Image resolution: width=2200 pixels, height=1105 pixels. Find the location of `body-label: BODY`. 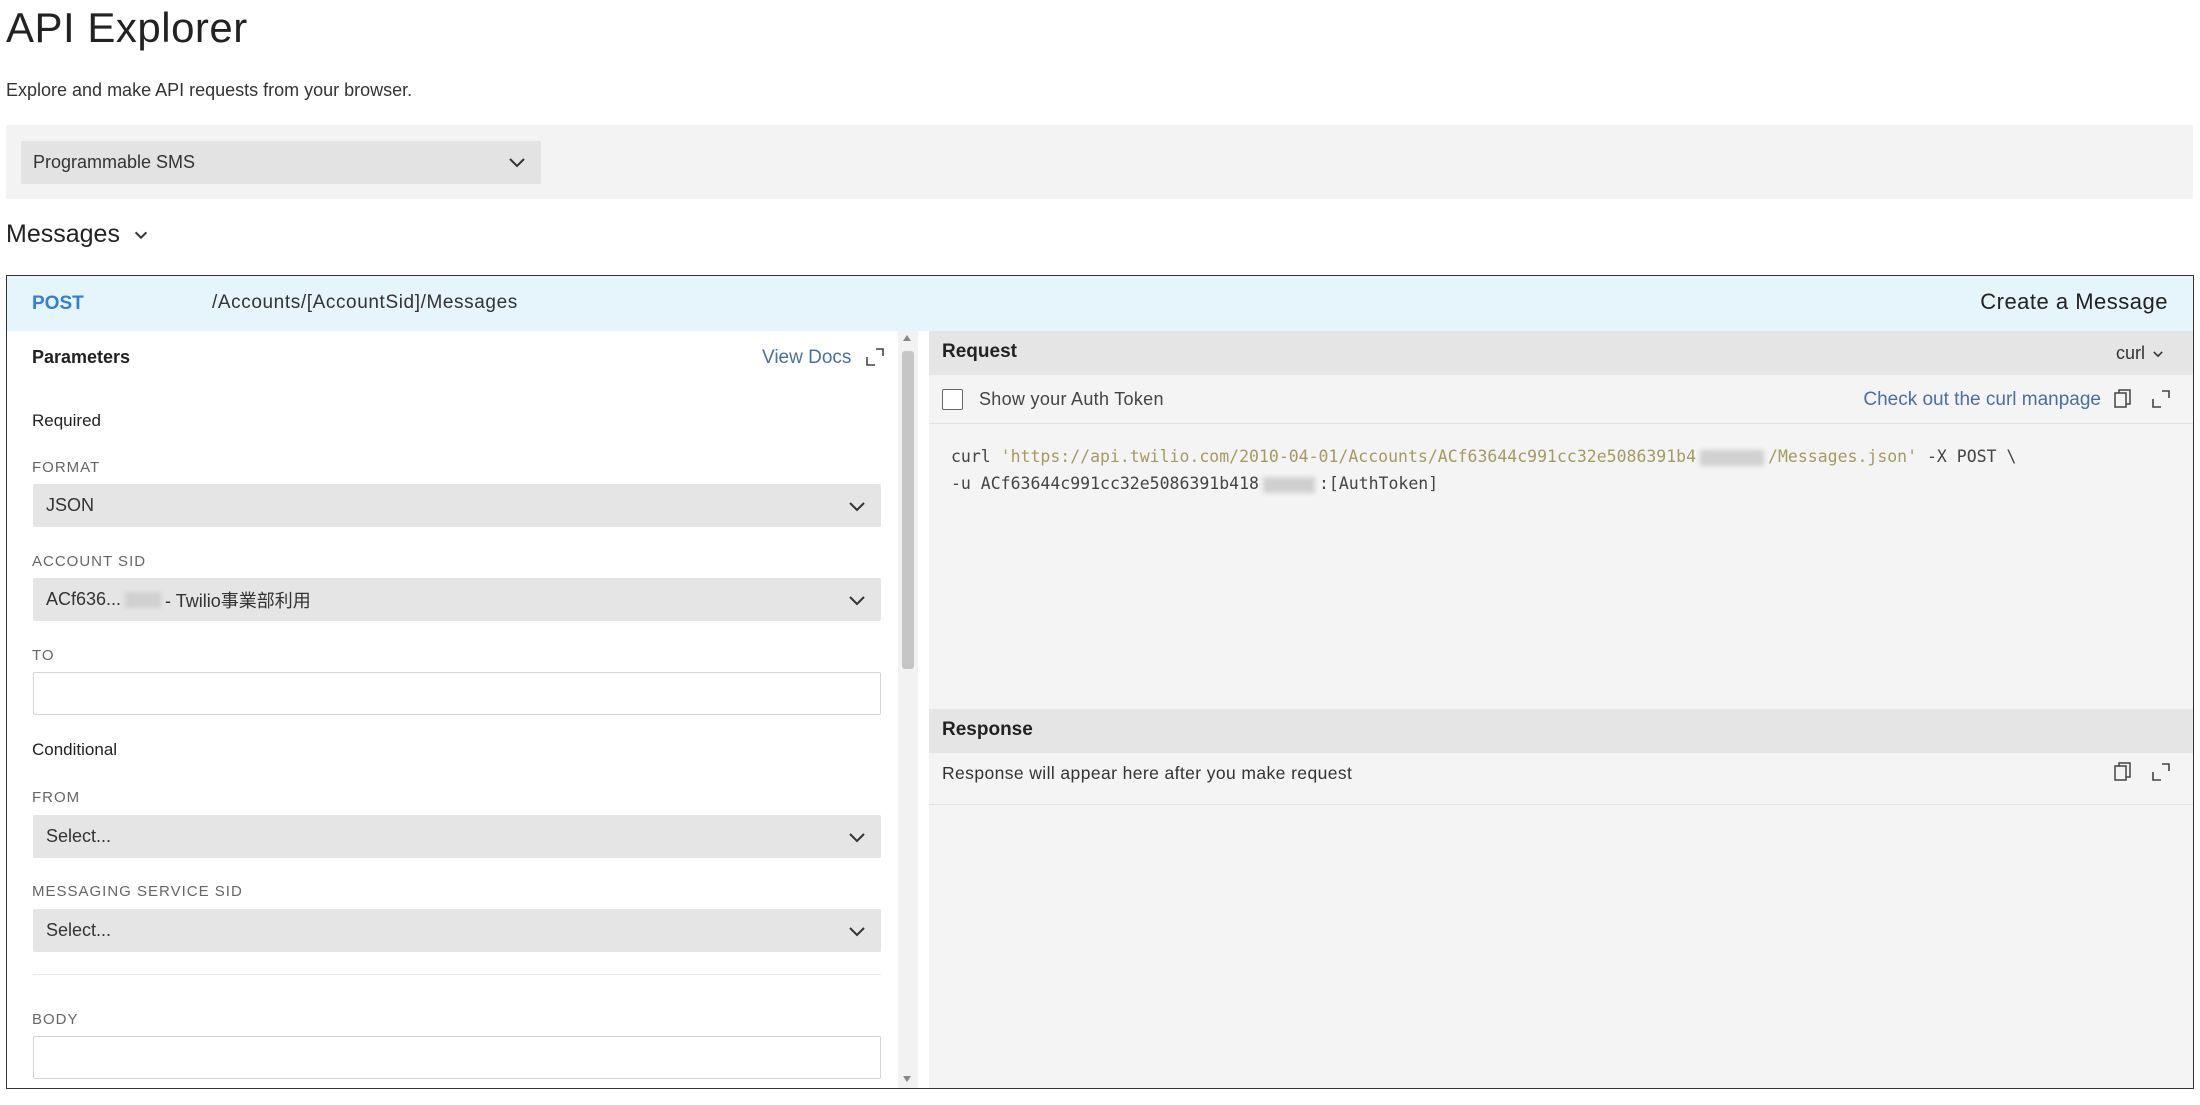

body-label: BODY is located at coordinates (55, 1019).